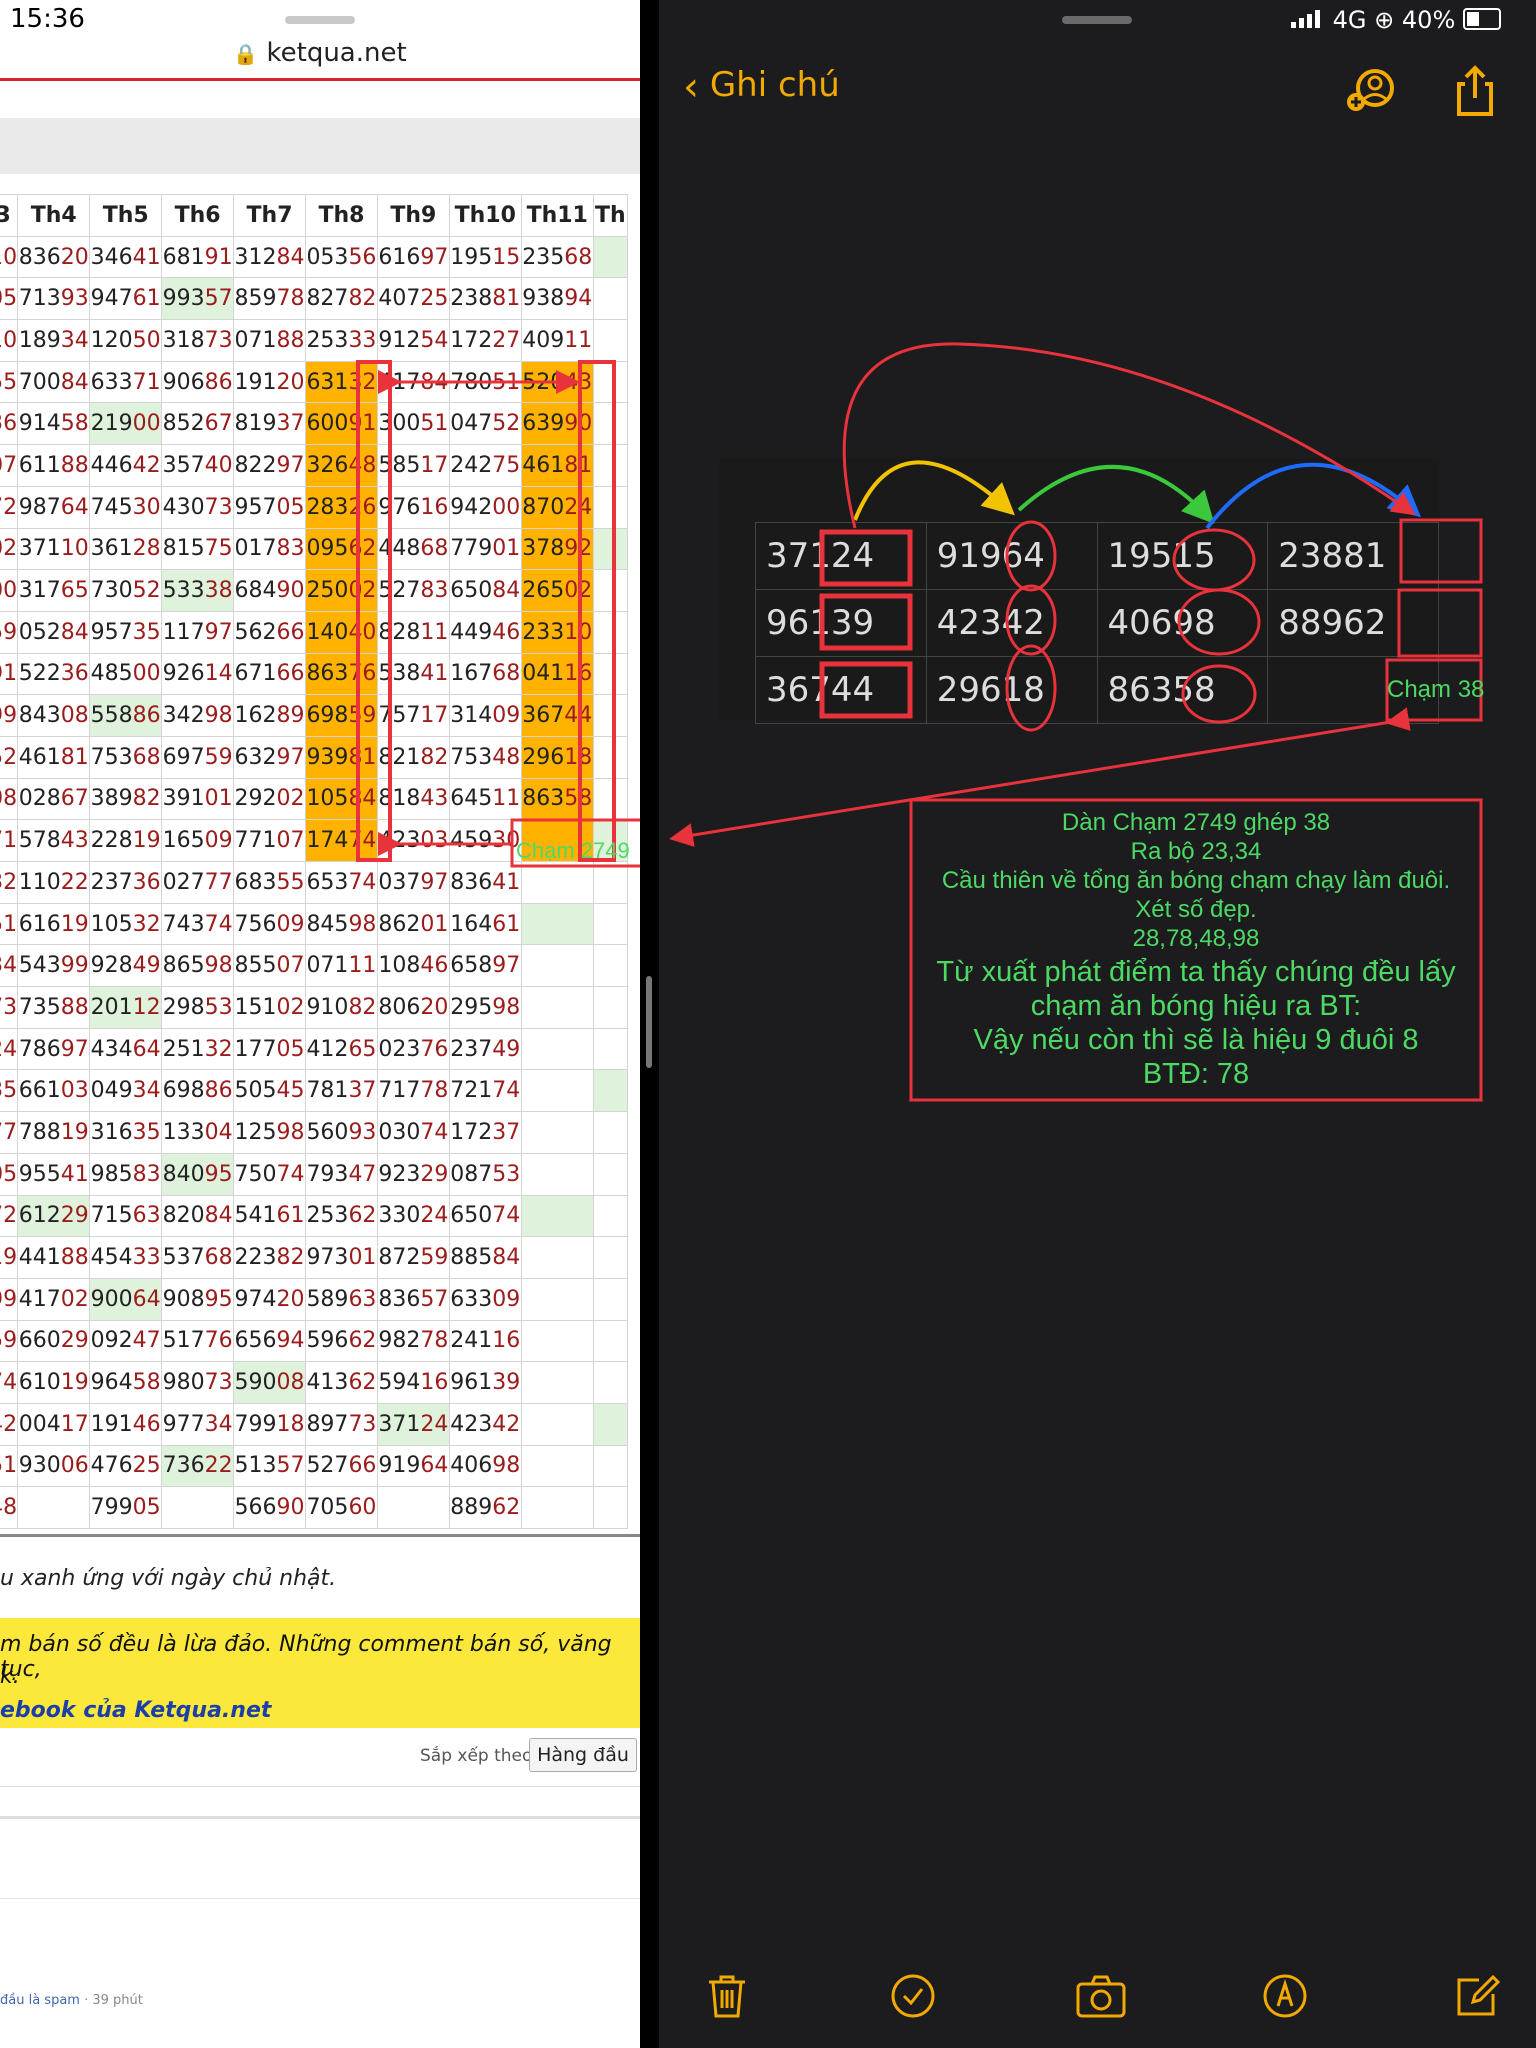 The width and height of the screenshot is (1536, 2048). I want to click on th11-tail-box, so click(597, 611).